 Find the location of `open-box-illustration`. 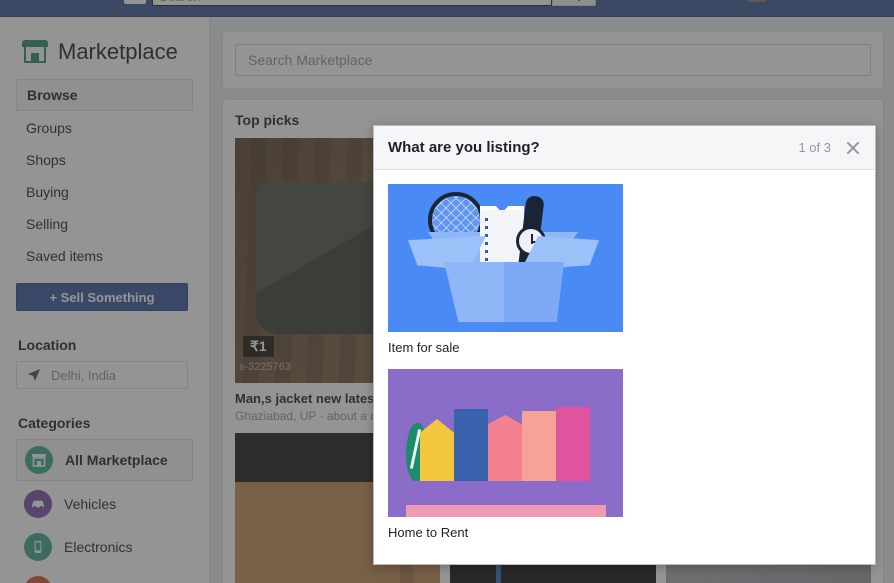

open-box-illustration is located at coordinates (505, 258).